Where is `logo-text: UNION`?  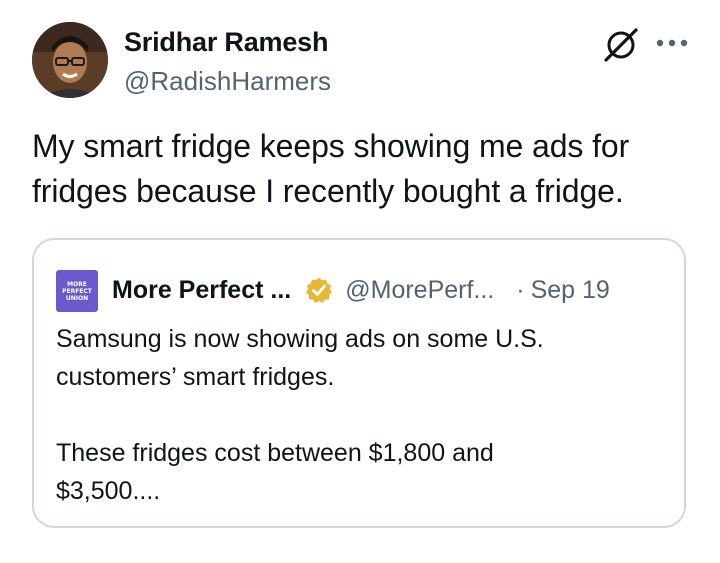
logo-text: UNION is located at coordinates (77, 298).